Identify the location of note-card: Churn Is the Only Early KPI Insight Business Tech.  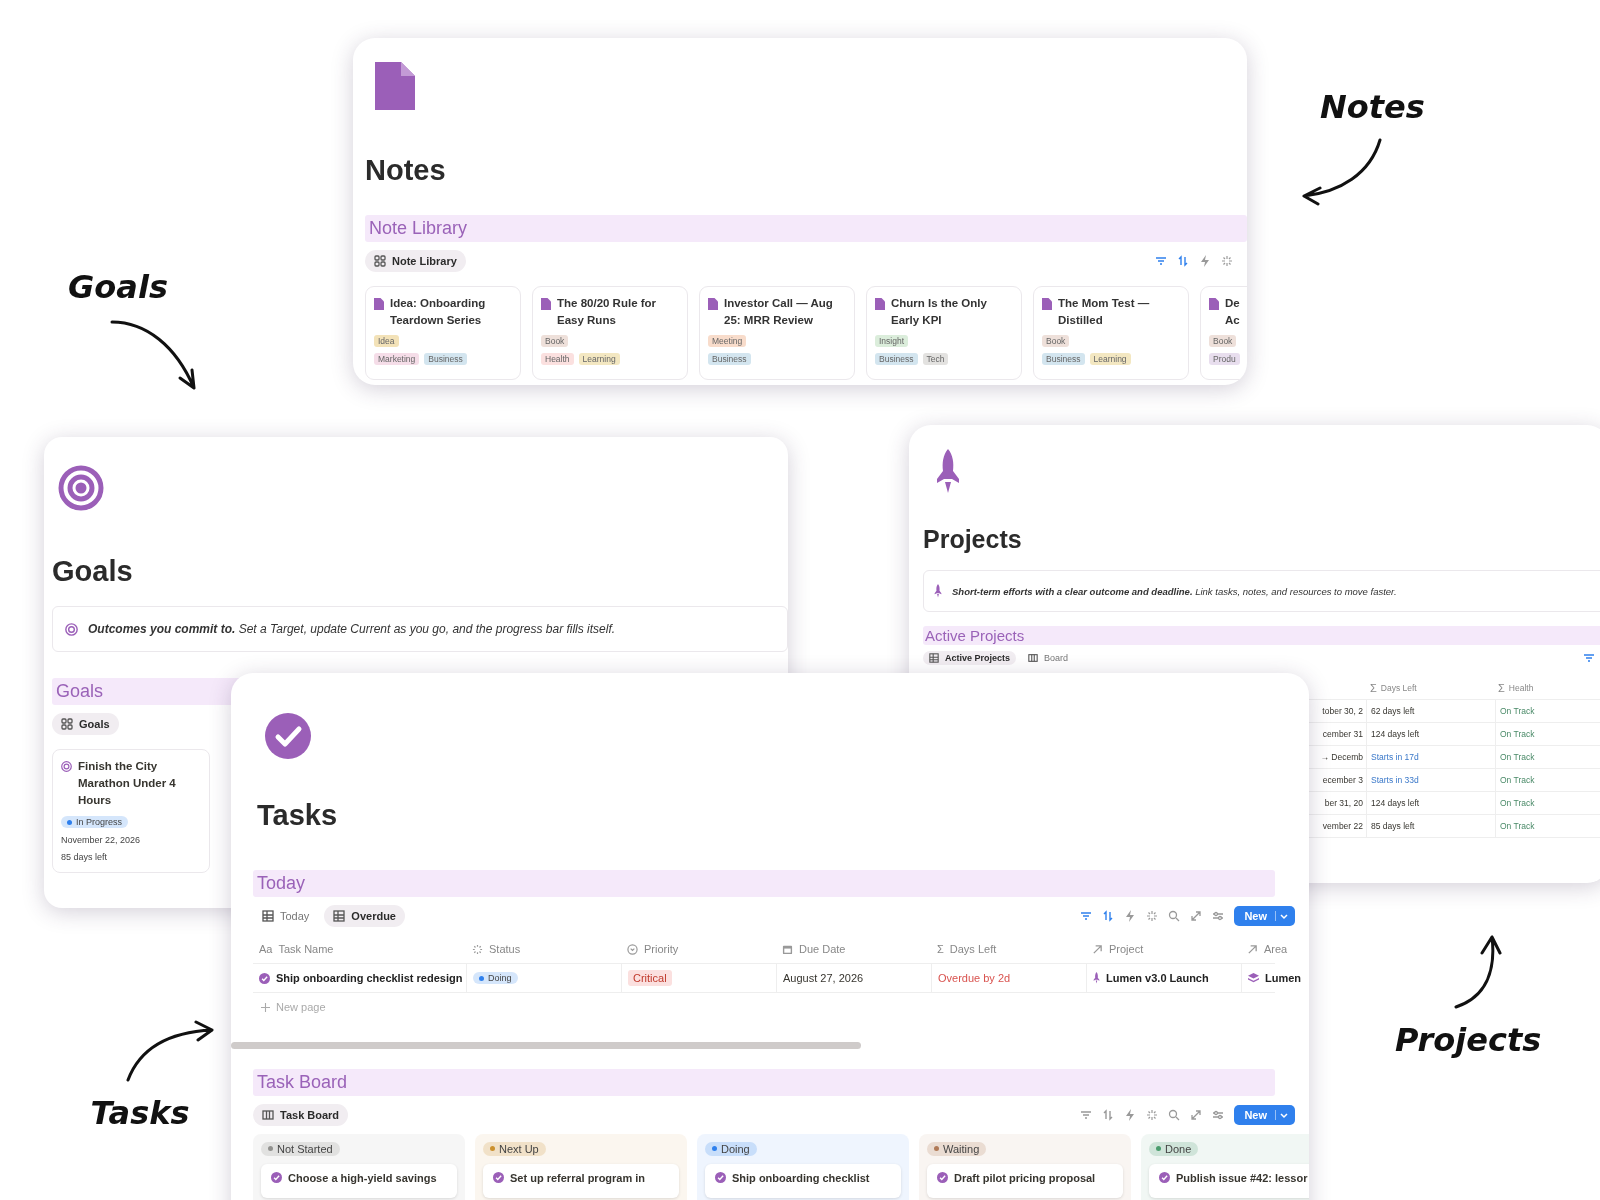
(944, 333).